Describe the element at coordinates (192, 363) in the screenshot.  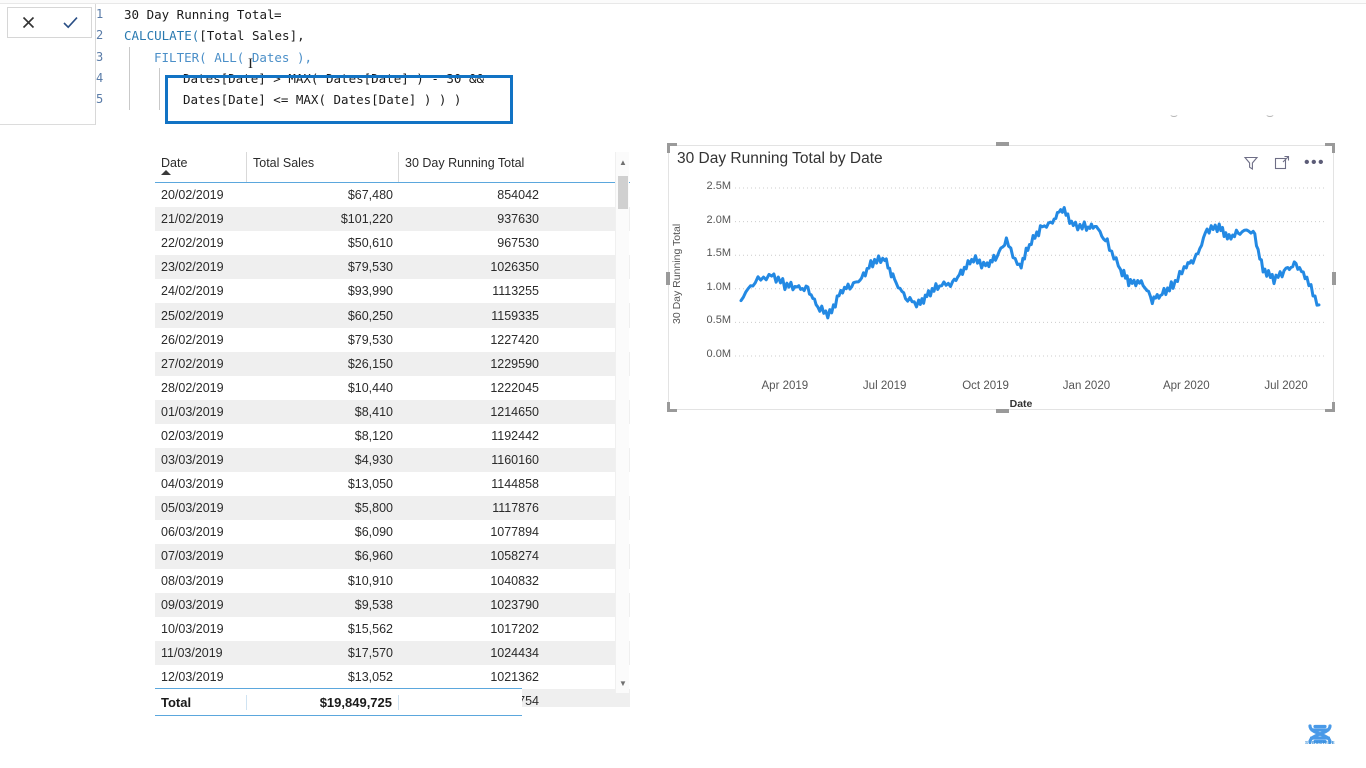
I see `table-cell-date: 27/02/2019` at that location.